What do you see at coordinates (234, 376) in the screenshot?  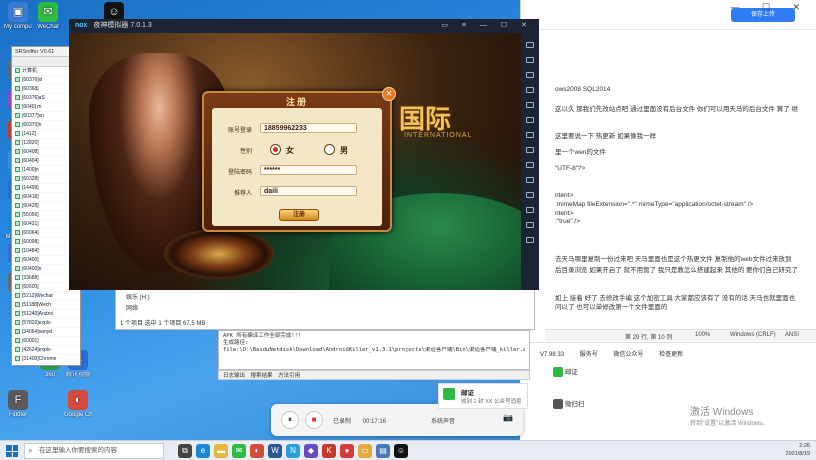 I see `tab-log-output: 日志输出` at bounding box center [234, 376].